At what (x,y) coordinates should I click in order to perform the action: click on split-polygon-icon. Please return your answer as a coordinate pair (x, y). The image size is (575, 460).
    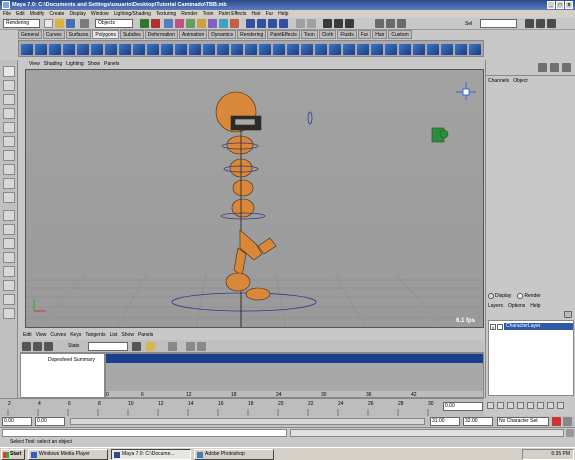
    Looking at the image, I should click on (363, 49).